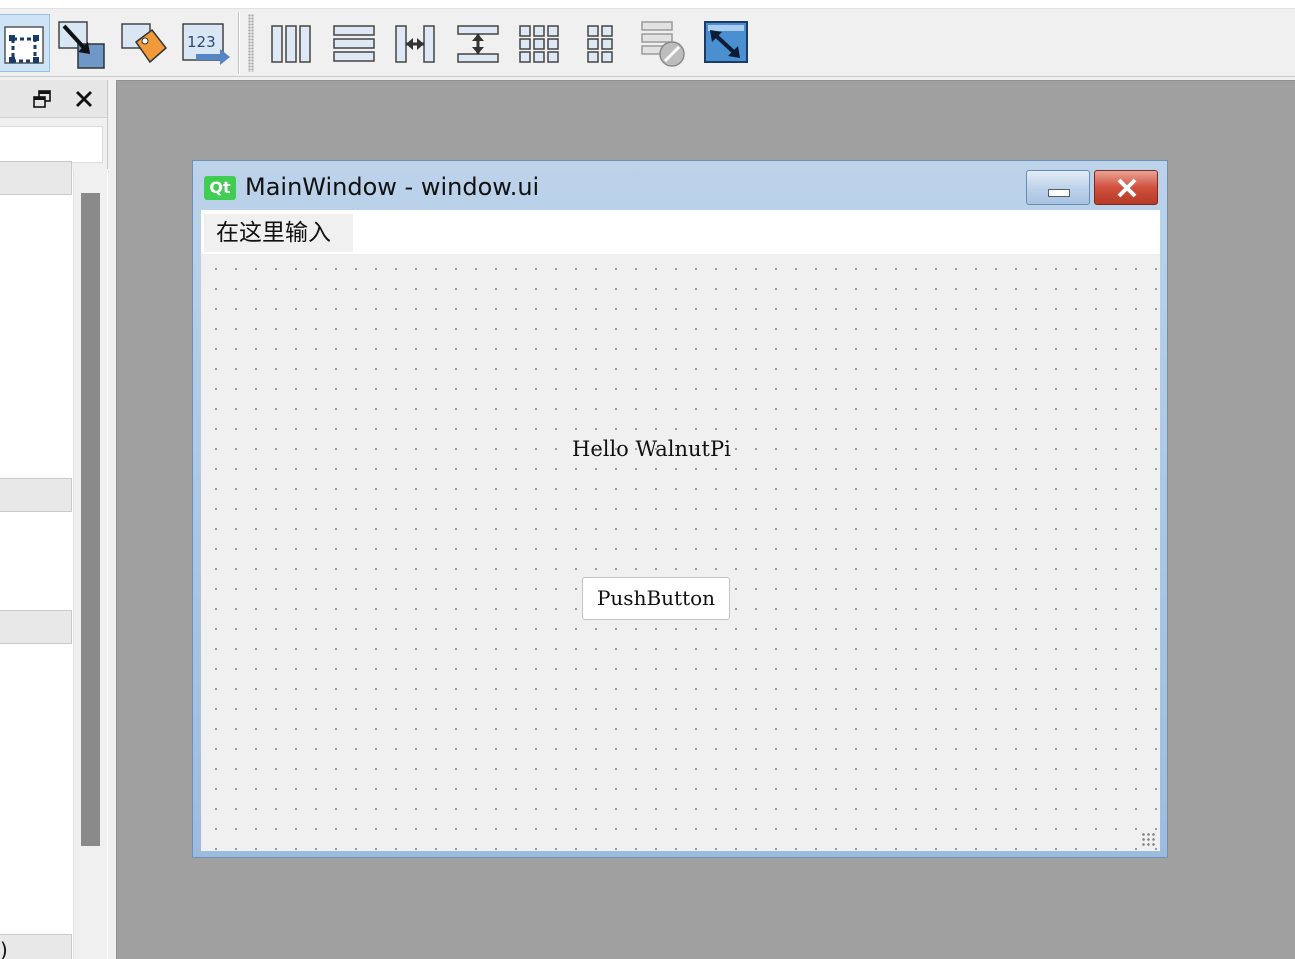 This screenshot has width=1295, height=959. Describe the element at coordinates (251, 43) in the screenshot. I see `toolbar-grip` at that location.